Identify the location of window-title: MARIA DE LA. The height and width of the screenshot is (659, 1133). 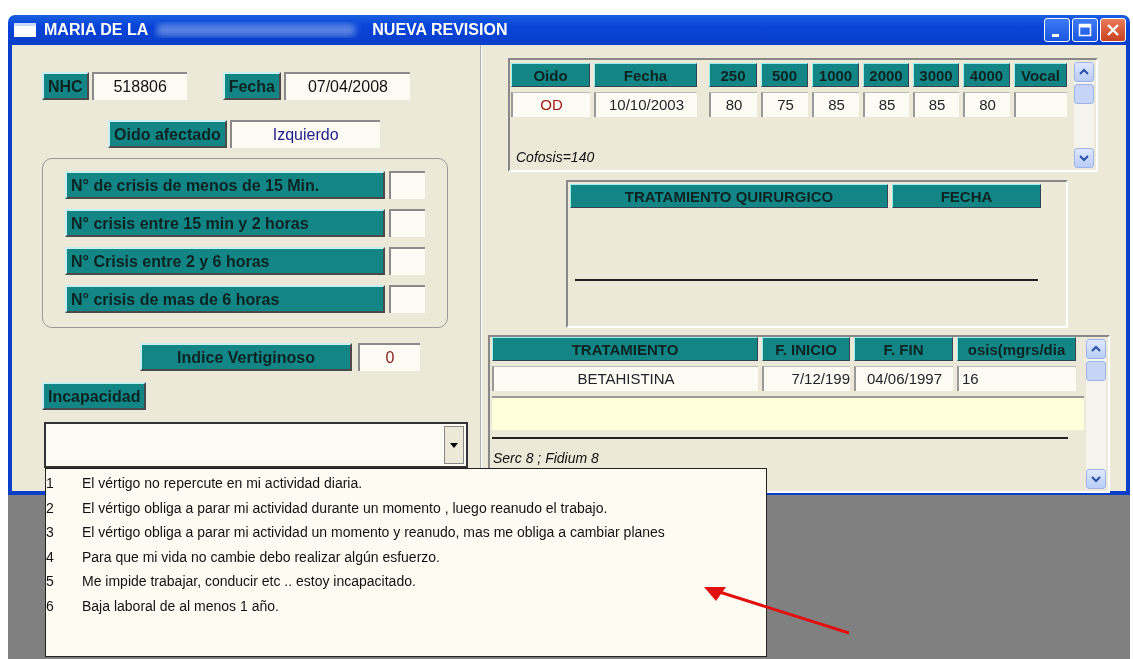
(96, 30).